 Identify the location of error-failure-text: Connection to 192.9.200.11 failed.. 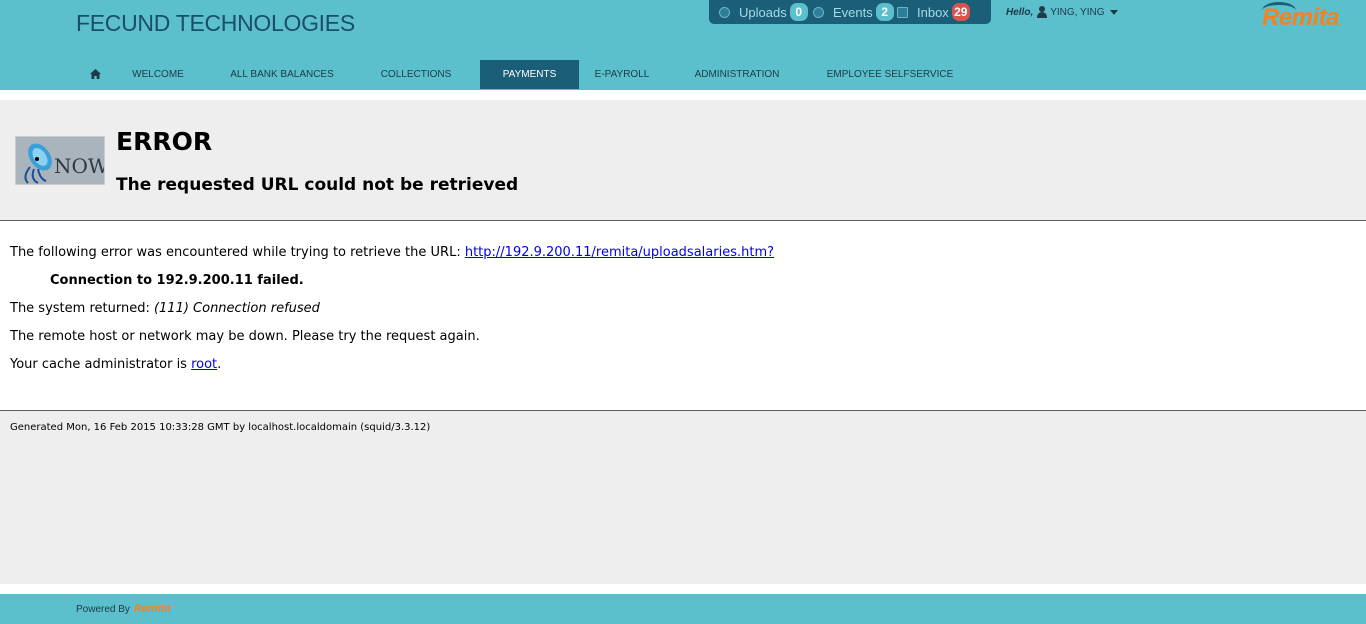
(177, 280).